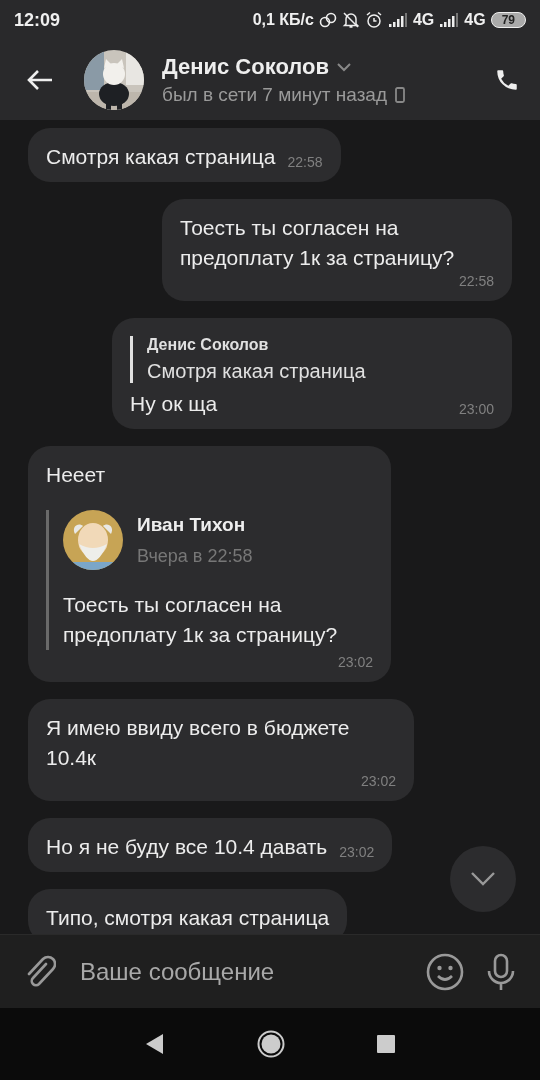  Describe the element at coordinates (195, 524) in the screenshot. I see `forward-author: Иван Тихон` at that location.